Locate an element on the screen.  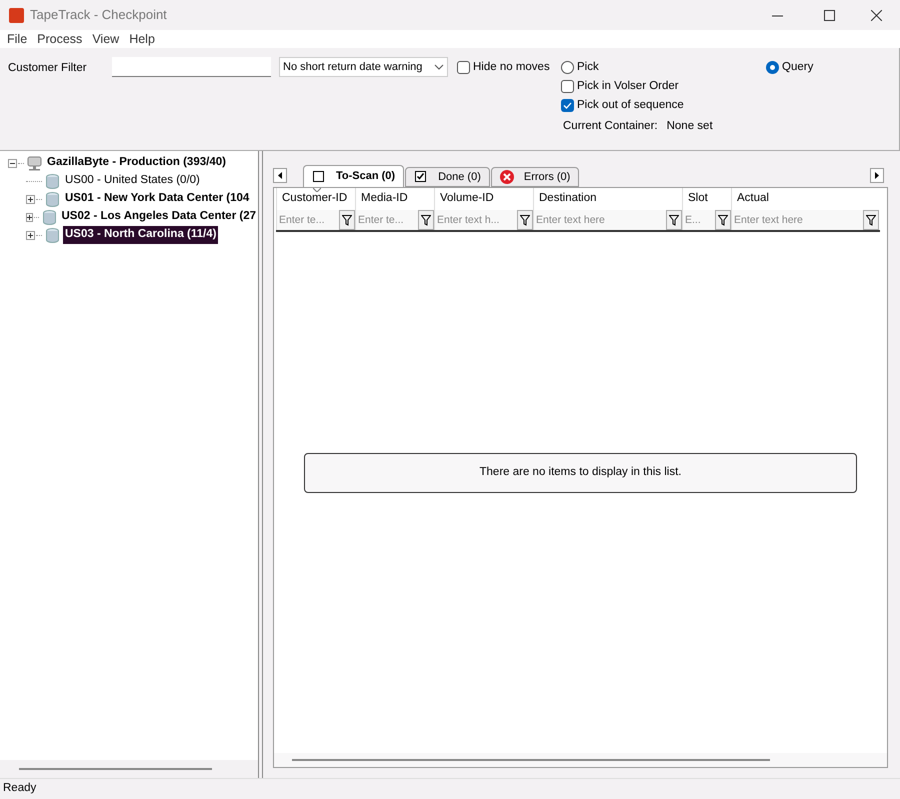
server-icon is located at coordinates (34, 163).